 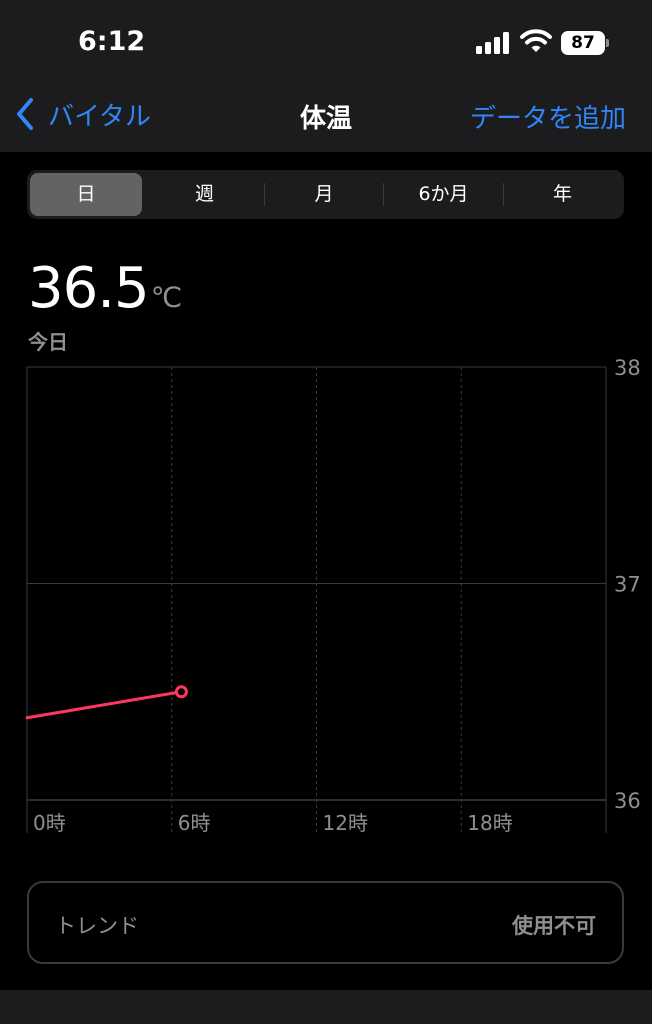 I want to click on wifi-icon, so click(x=536, y=40).